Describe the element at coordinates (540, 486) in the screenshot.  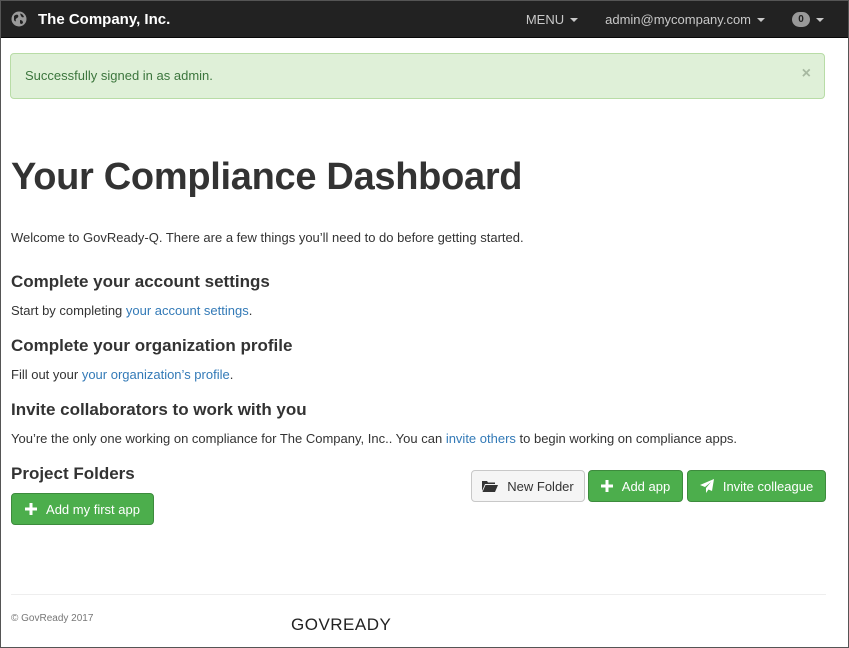
I see `new-folder-label: New Folder` at that location.